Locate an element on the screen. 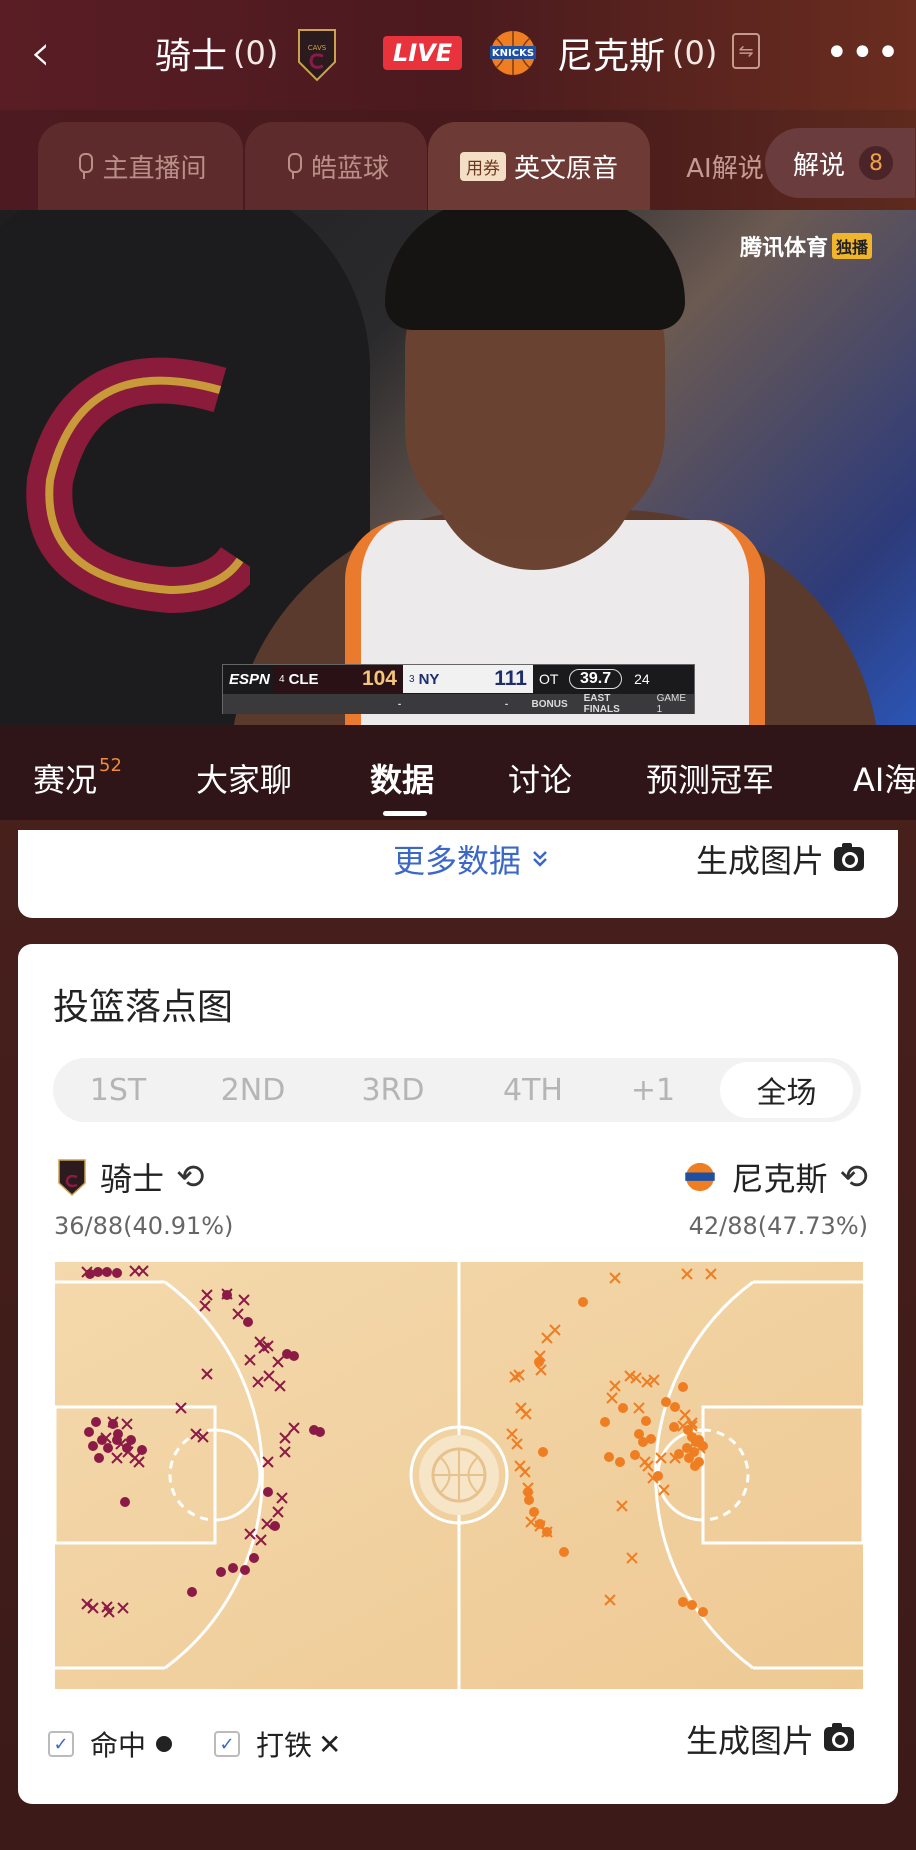 Image resolution: width=916 pixels, height=1850 pixels. svg-text: CAVS is located at coordinates (317, 48).